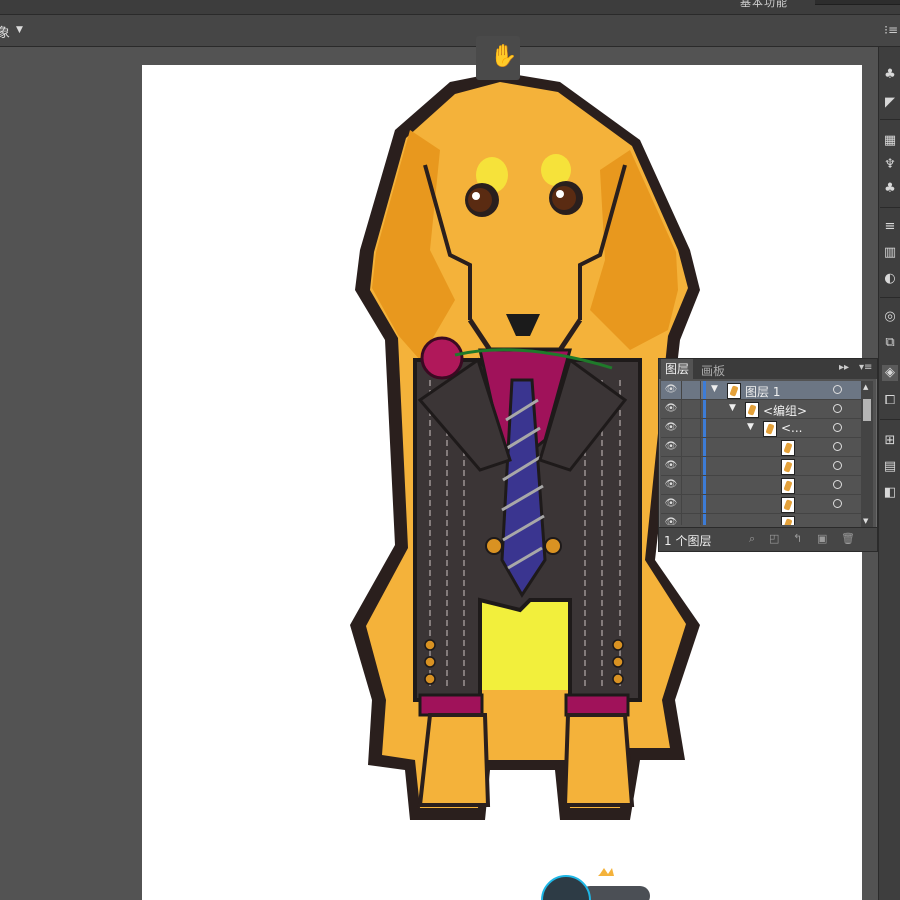 The height and width of the screenshot is (900, 900). Describe the element at coordinates (890, 373) in the screenshot. I see `layers-icon: ◈` at that location.